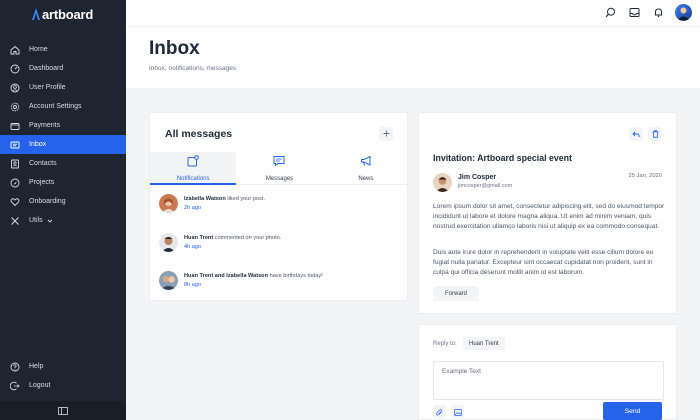 This screenshot has height=420, width=700. I want to click on tab-label: Messages, so click(279, 179).